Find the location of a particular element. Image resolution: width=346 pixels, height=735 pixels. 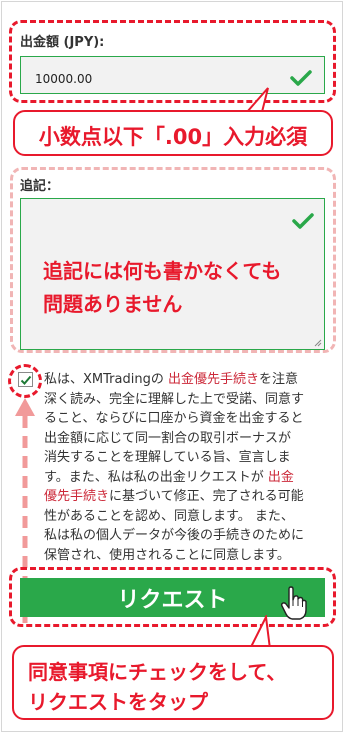

consent-line-3: ること、ならびに口座から資金を出金すると is located at coordinates (174, 418).